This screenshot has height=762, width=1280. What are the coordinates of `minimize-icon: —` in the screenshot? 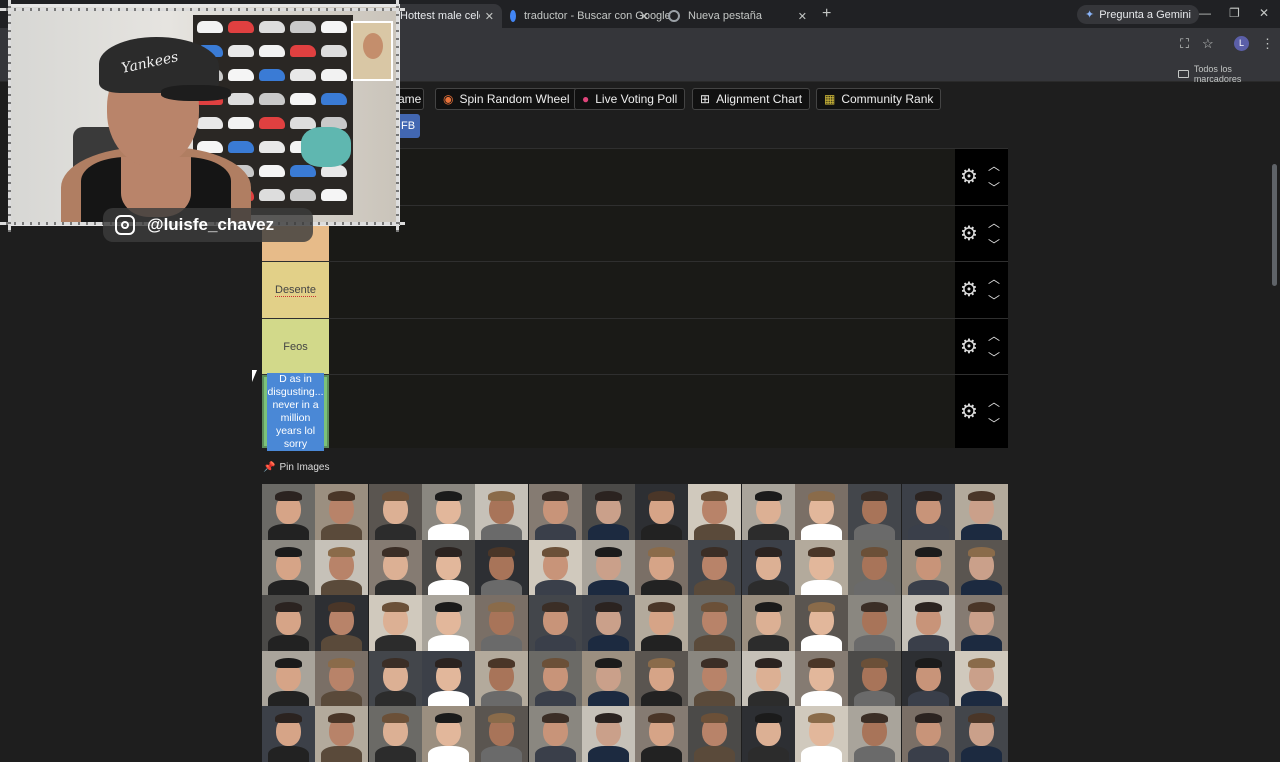 It's located at (1205, 13).